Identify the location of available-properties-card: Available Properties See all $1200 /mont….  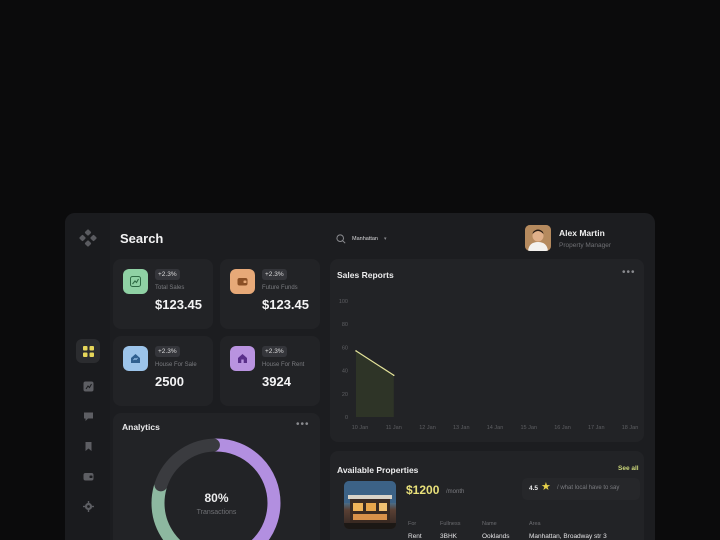
(487, 495).